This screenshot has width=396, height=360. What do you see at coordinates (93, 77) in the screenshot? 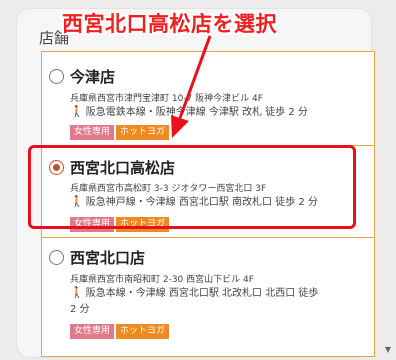
I see `store-name: 今津店` at bounding box center [93, 77].